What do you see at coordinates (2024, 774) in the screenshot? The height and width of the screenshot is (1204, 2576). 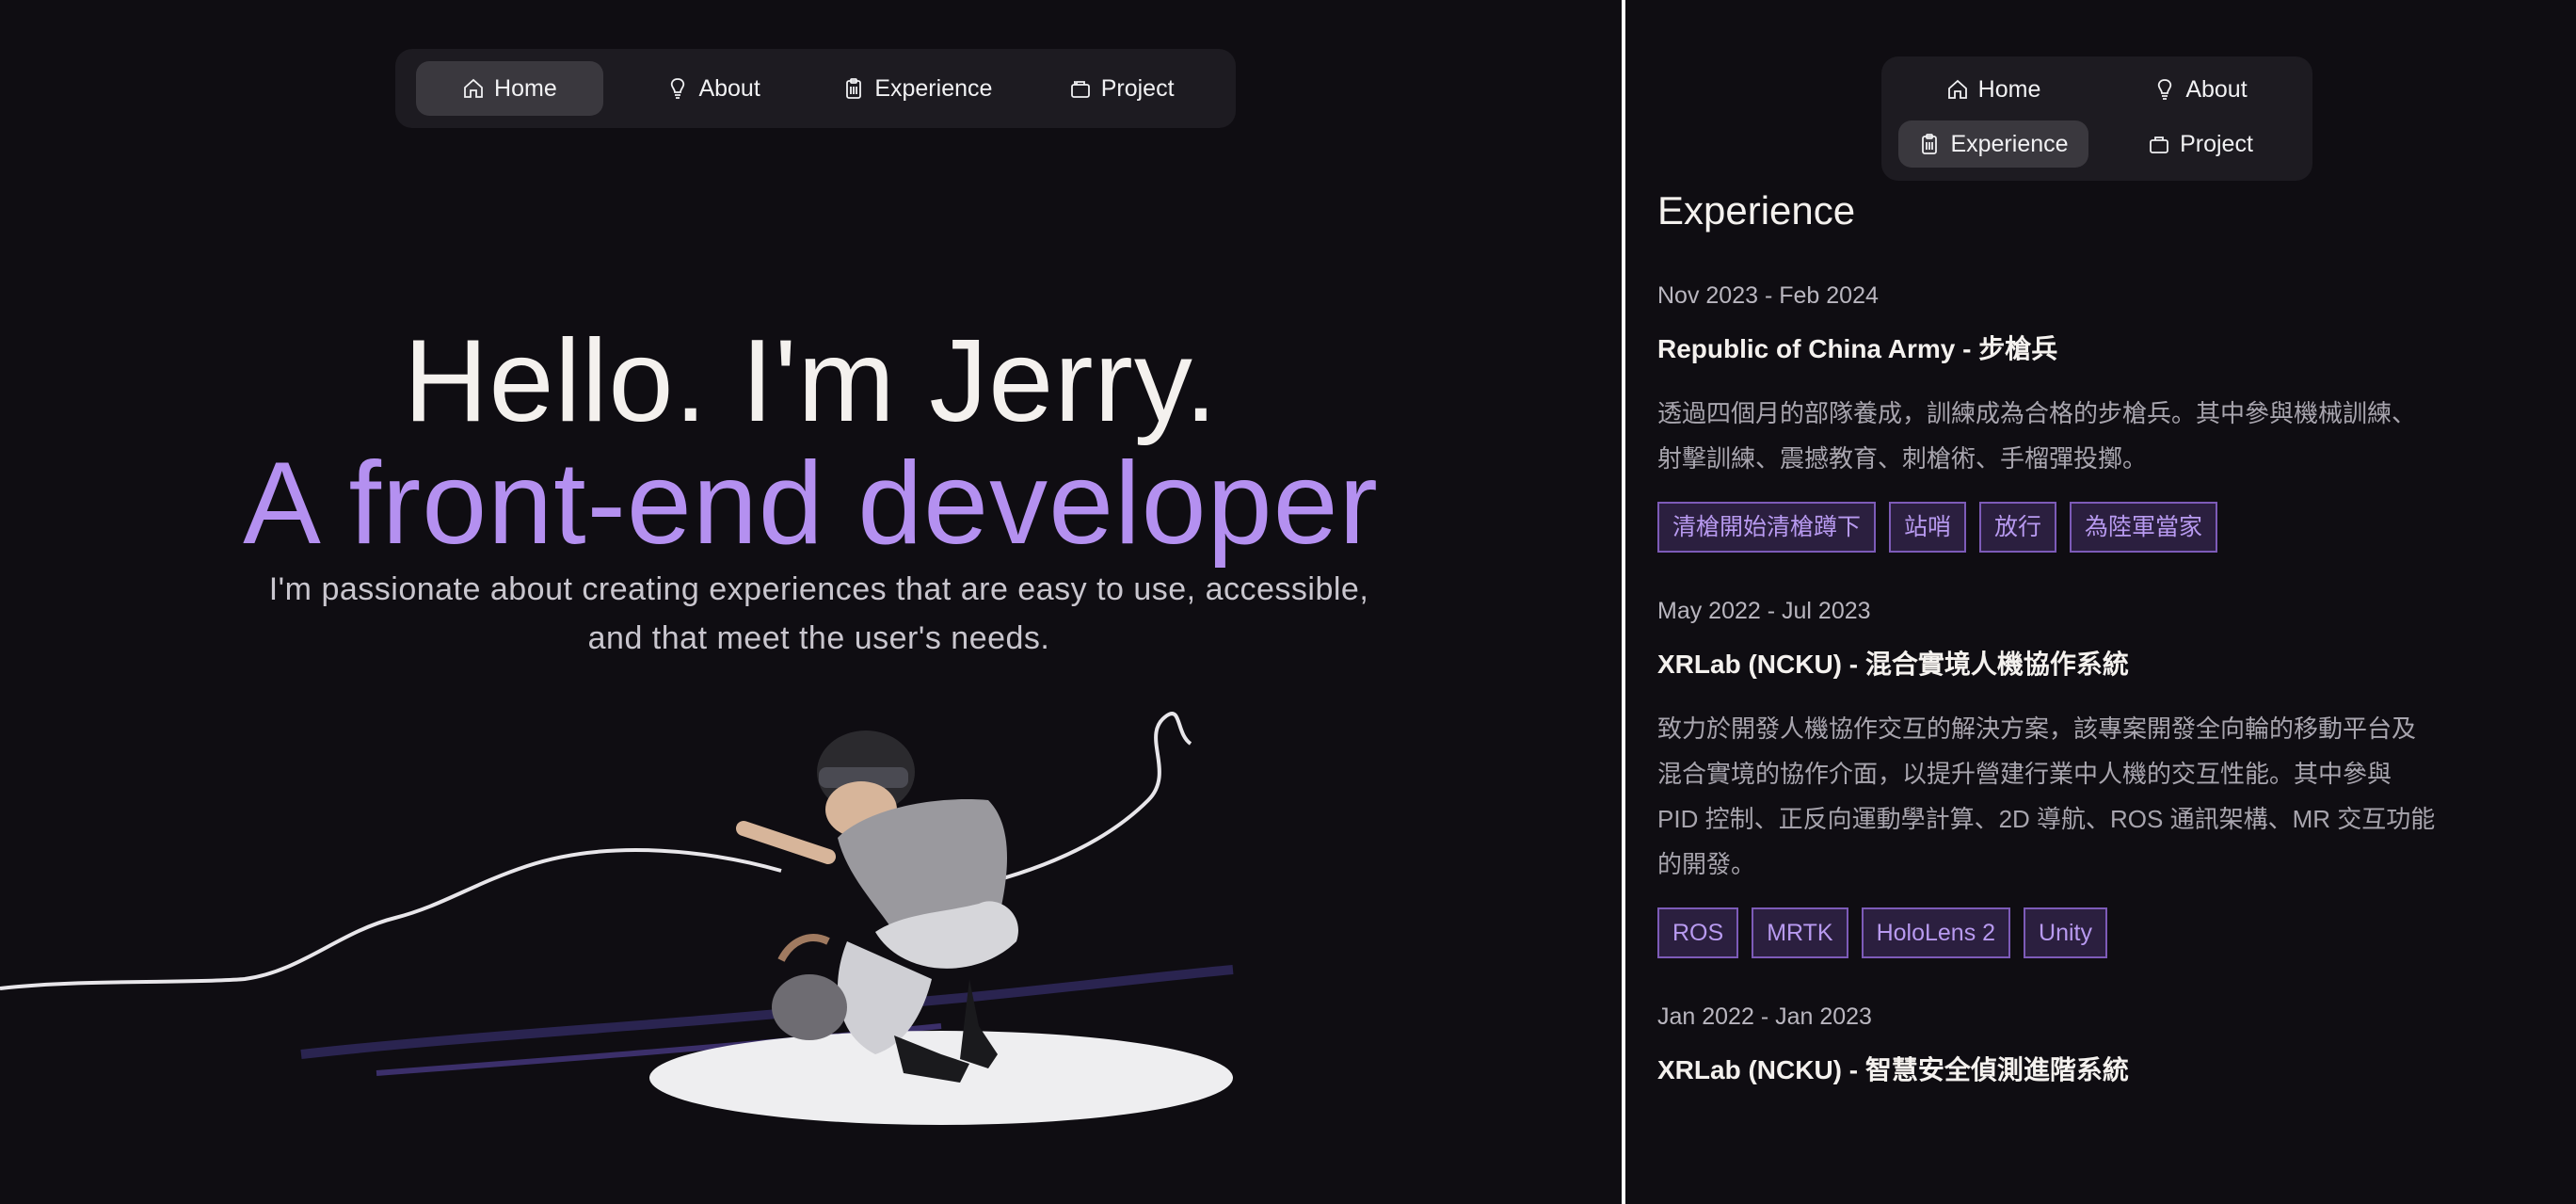 I see `description-line: 混合實境的協作介面，以提升營建行業中人機的交互性能。其中參與` at bounding box center [2024, 774].